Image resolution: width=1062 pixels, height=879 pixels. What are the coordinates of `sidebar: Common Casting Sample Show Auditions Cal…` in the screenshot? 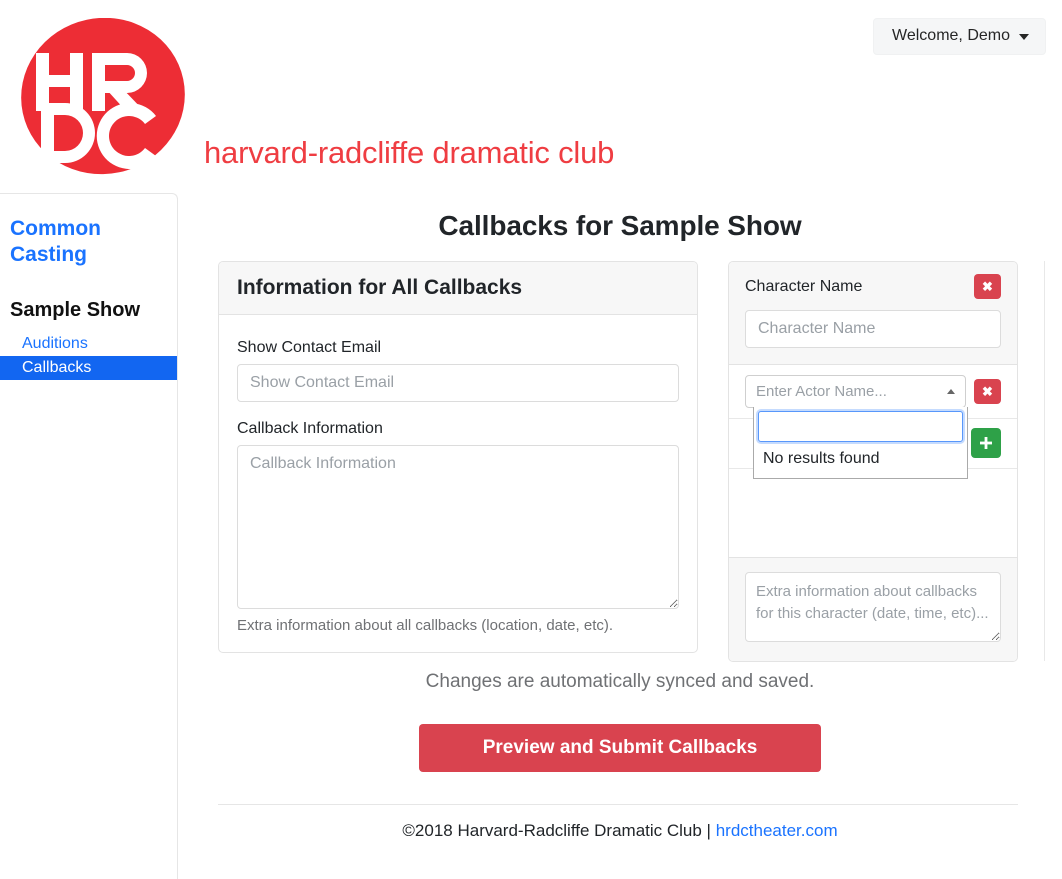 It's located at (89, 536).